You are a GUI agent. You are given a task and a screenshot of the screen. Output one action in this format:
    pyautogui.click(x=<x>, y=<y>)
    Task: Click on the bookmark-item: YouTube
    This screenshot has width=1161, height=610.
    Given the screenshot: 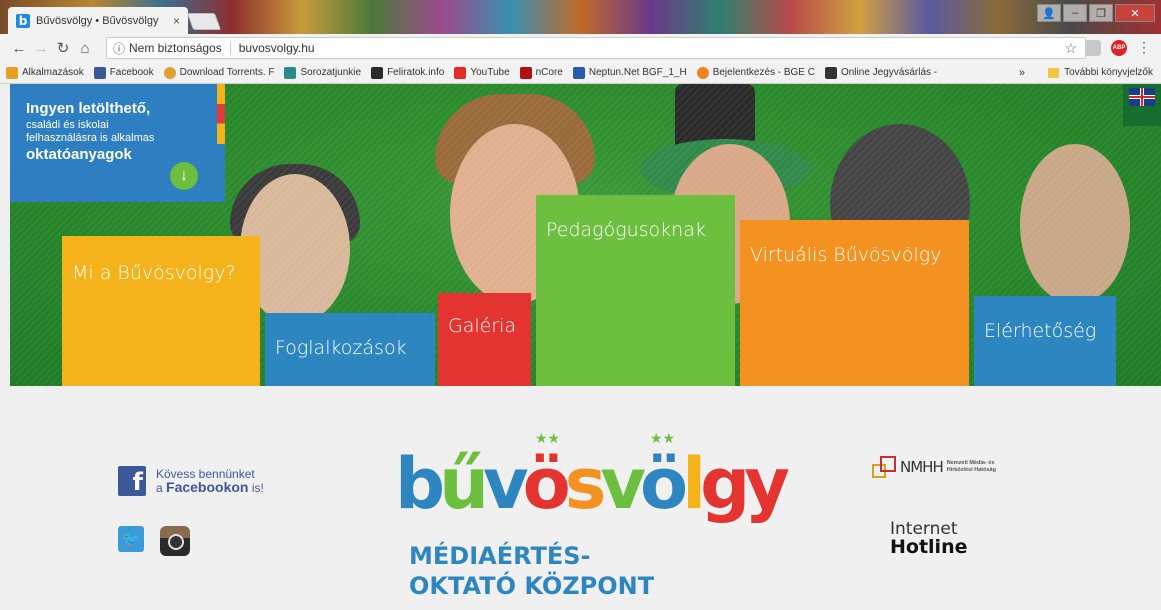 What is the action you would take?
    pyautogui.click(x=482, y=72)
    